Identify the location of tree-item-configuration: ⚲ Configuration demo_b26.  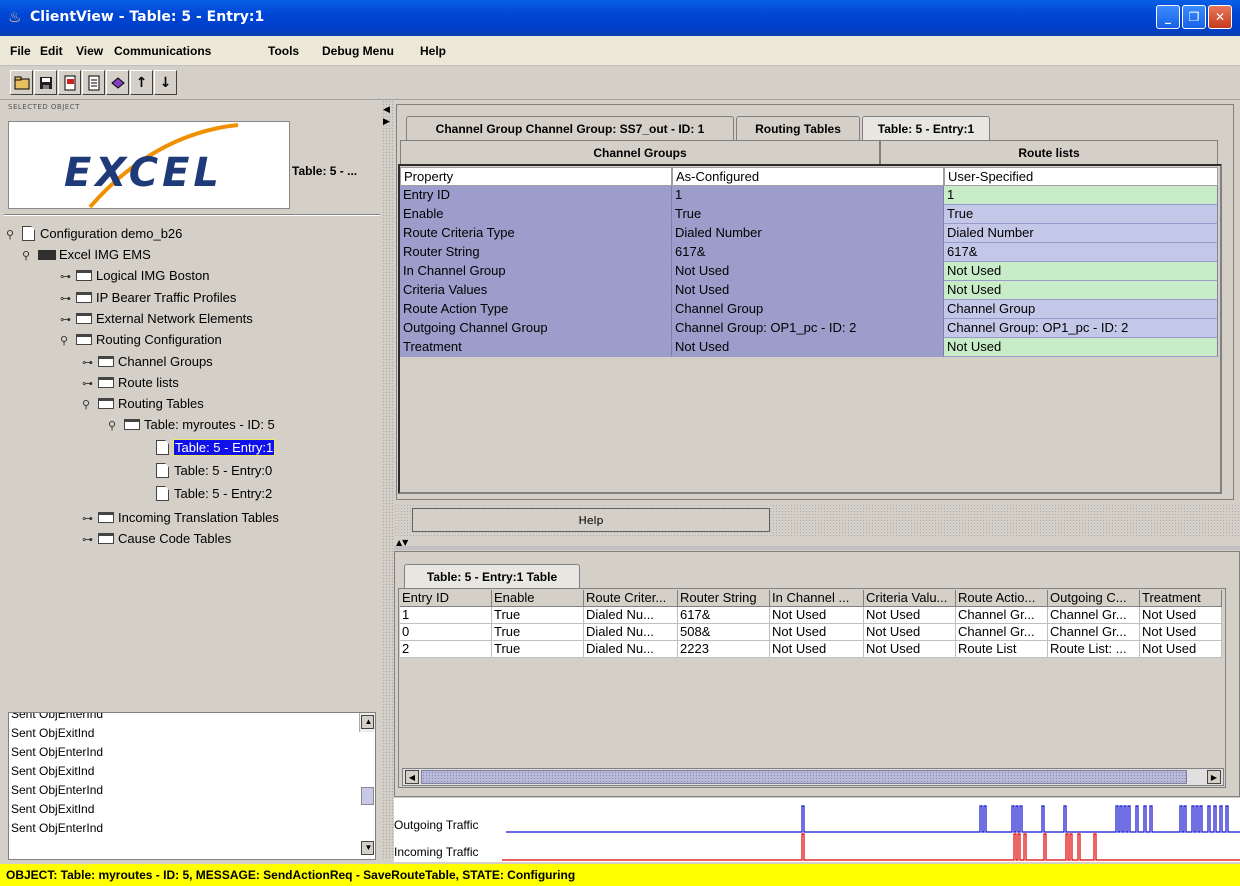
(94, 234).